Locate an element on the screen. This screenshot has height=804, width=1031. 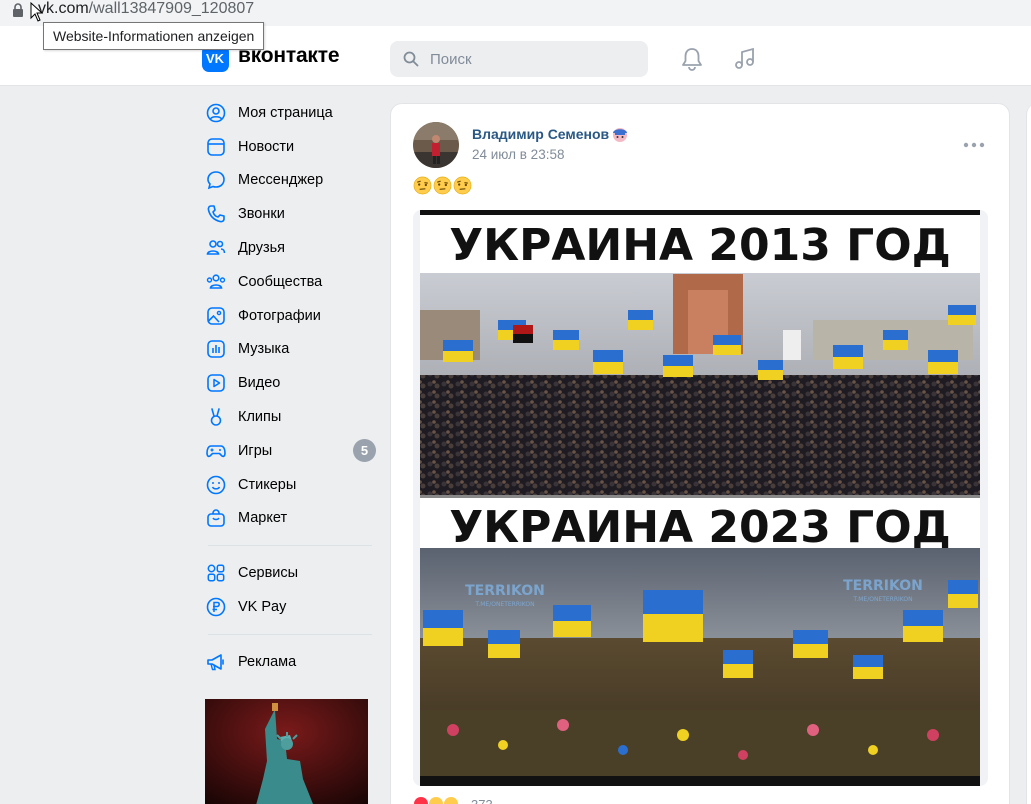
bag-icon is located at coordinates (216, 518).